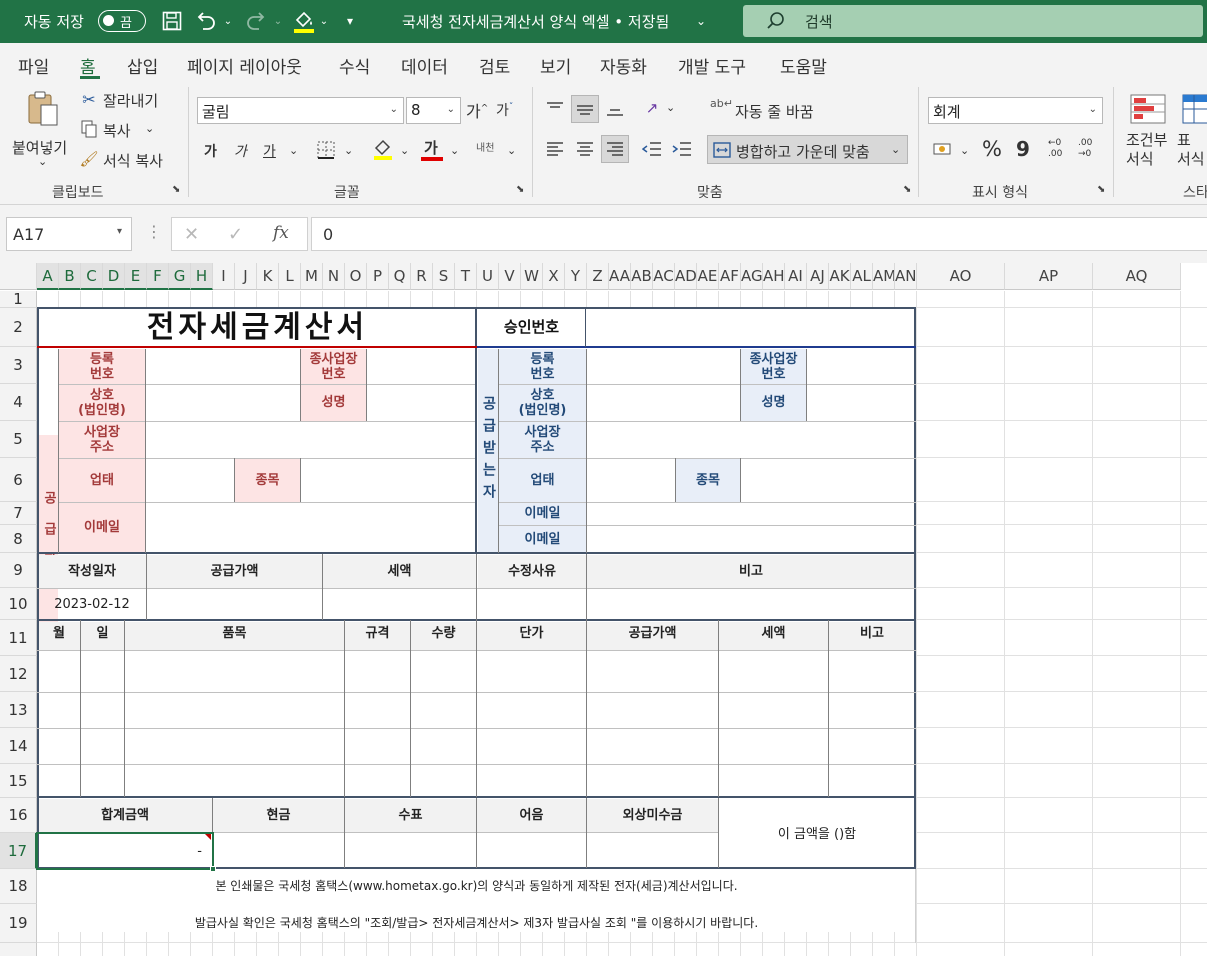 This screenshot has height=956, width=1207. I want to click on menu-developer: 개발 도구, so click(712, 65).